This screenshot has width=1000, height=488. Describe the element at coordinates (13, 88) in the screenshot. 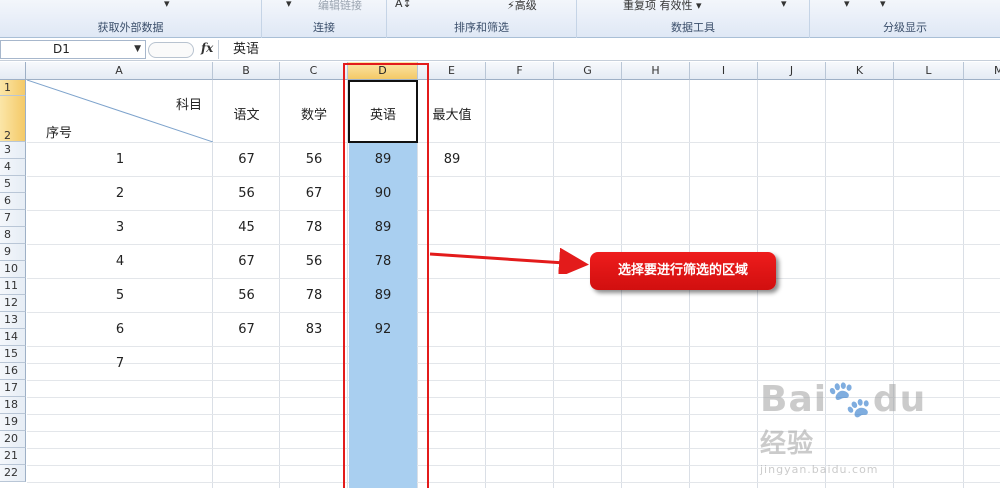

I see `row-header-1: 1` at that location.